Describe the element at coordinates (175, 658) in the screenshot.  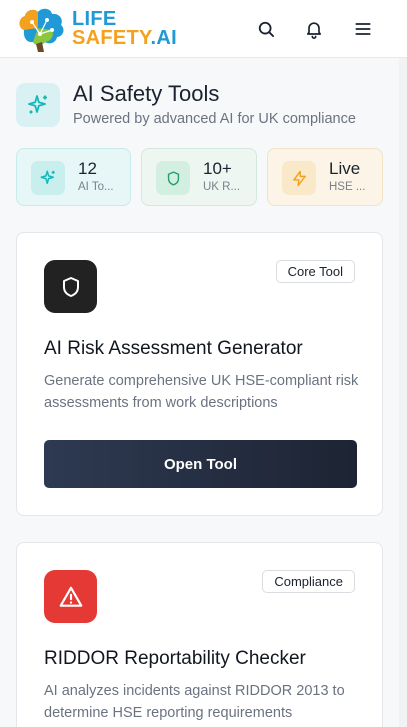
I see `tool-title: RIDDOR Reportability Checker` at that location.